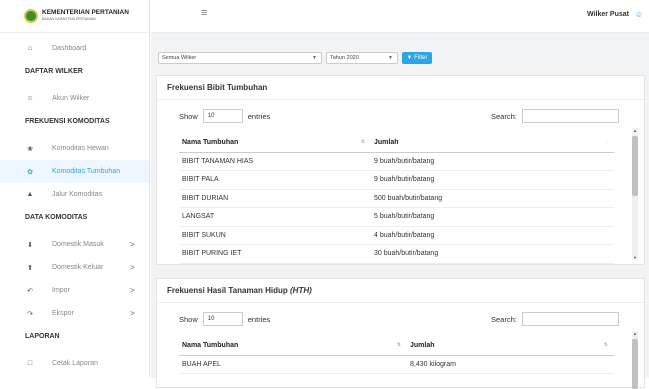 This screenshot has height=389, width=649. I want to click on document-icon: □, so click(30, 363).